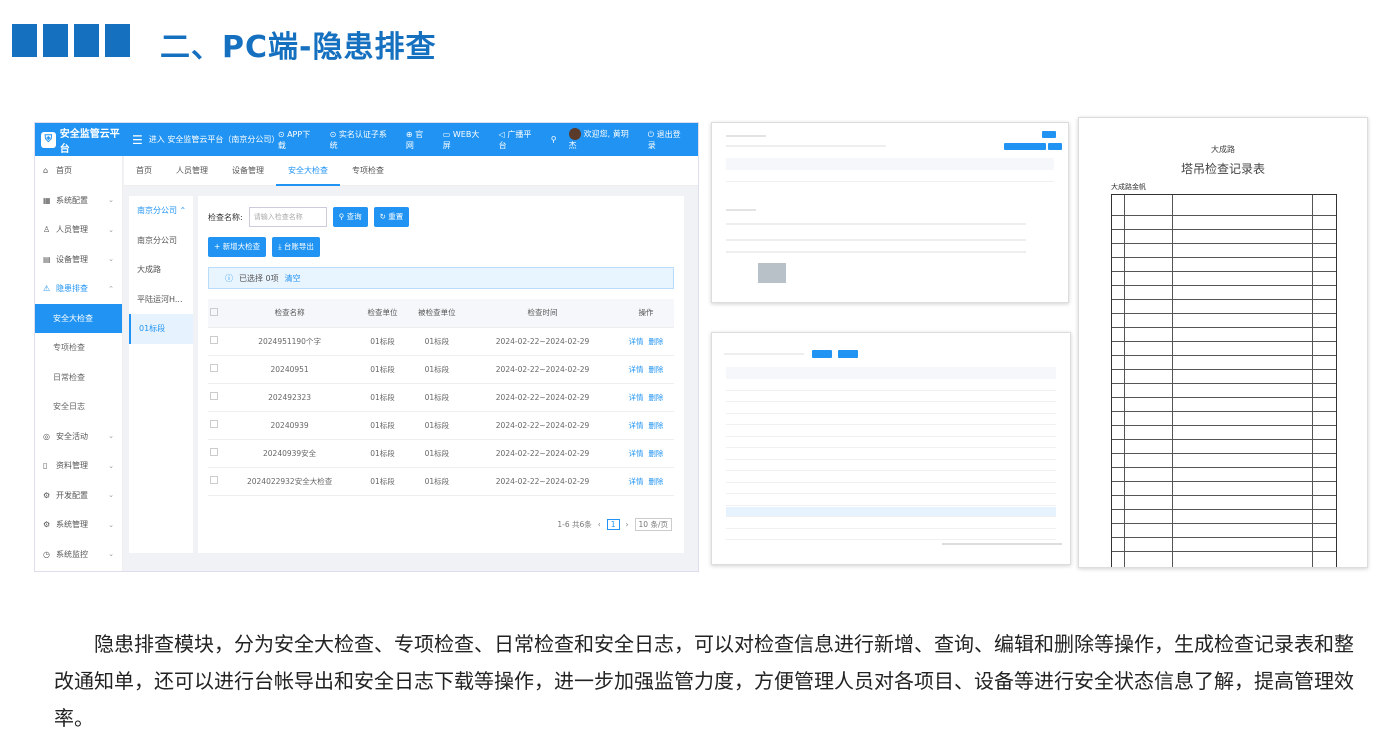 This screenshot has height=752, width=1385. Describe the element at coordinates (161, 241) in the screenshot. I see `org-tree-node: 南京分公司` at that location.